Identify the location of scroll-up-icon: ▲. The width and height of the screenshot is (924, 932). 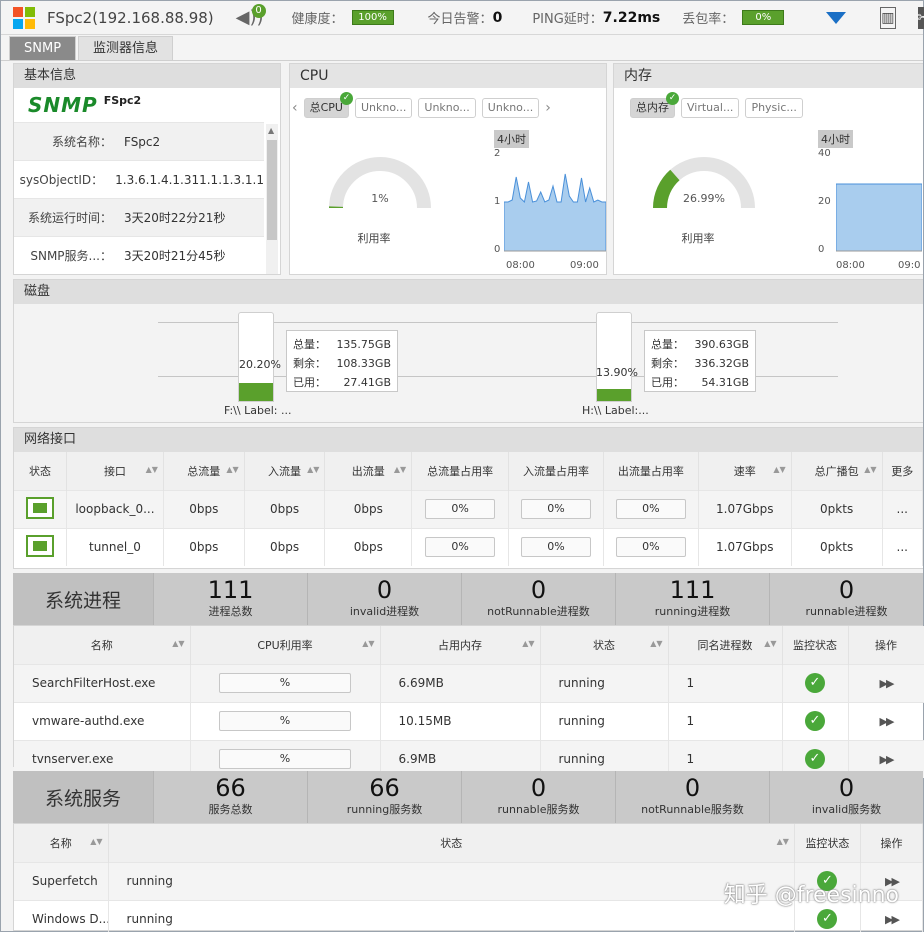
(271, 130).